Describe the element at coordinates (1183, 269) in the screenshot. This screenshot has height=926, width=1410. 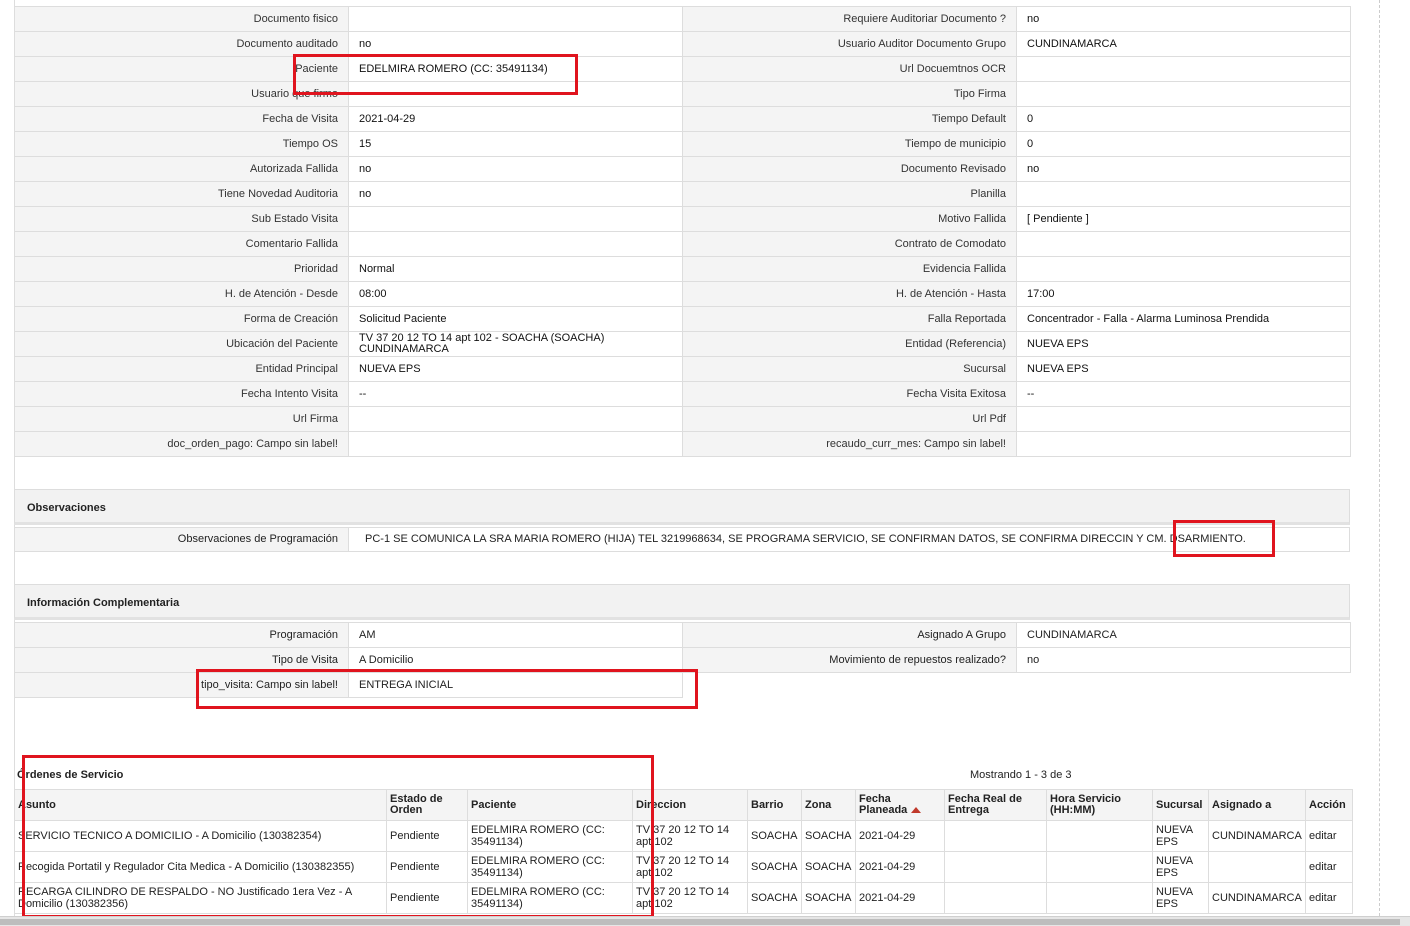
I see `field-value-evidencia-fallida` at that location.